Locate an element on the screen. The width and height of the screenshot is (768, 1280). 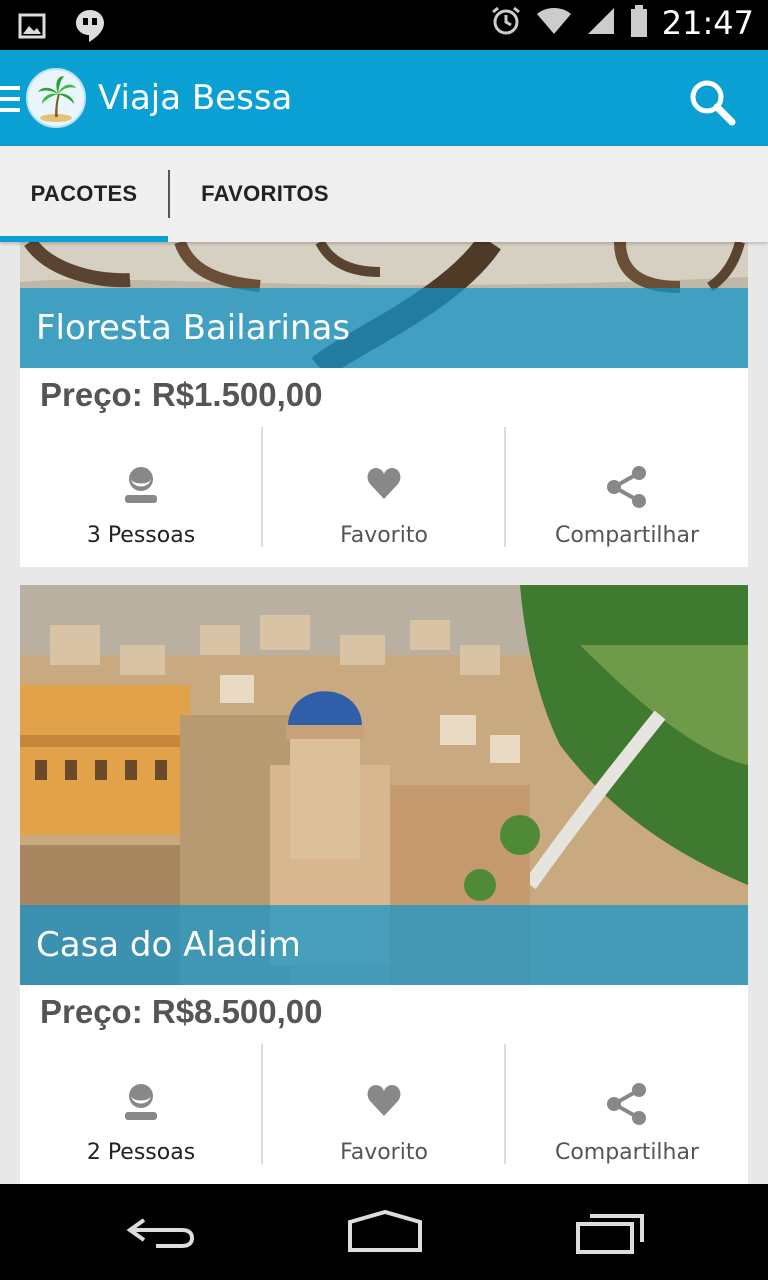
alarm-icon is located at coordinates (506, 23).